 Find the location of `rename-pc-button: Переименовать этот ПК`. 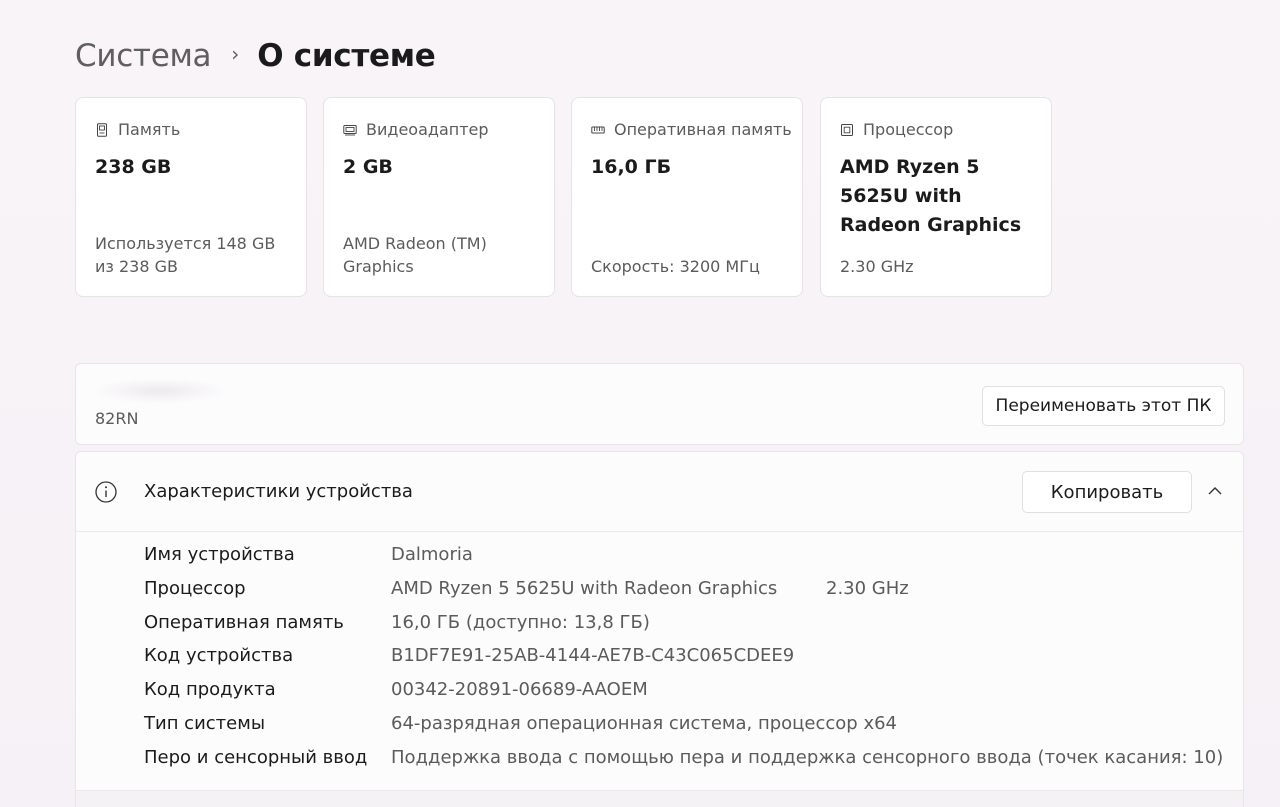

rename-pc-button: Переименовать этот ПК is located at coordinates (1103, 406).